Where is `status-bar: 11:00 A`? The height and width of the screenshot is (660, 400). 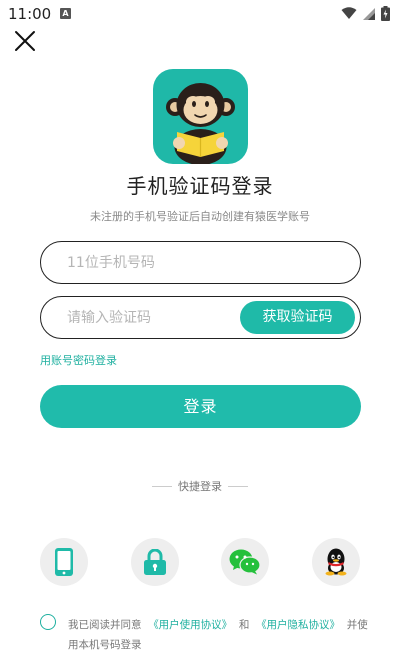
status-bar: 11:00 A is located at coordinates (200, 14).